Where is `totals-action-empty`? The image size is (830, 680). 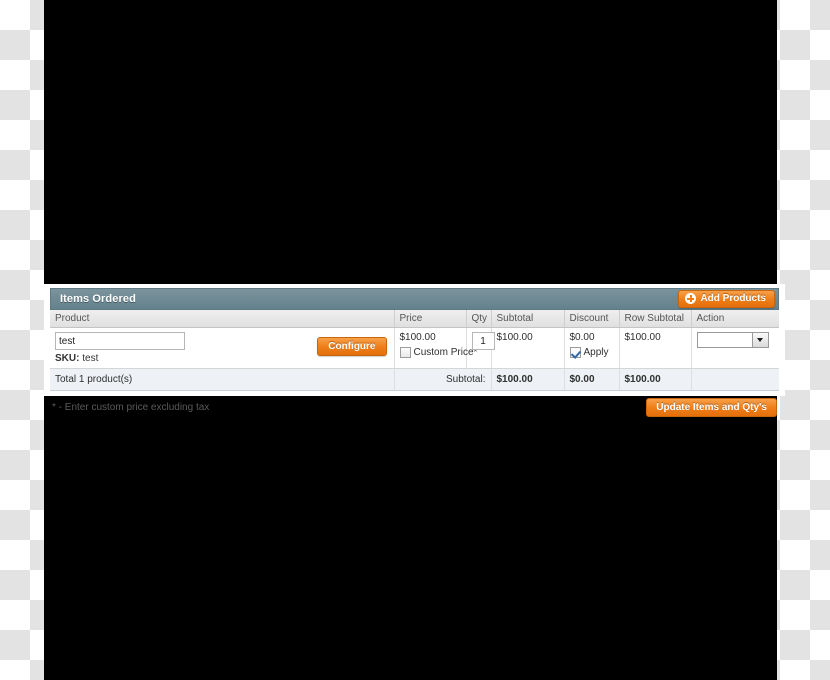 totals-action-empty is located at coordinates (735, 379).